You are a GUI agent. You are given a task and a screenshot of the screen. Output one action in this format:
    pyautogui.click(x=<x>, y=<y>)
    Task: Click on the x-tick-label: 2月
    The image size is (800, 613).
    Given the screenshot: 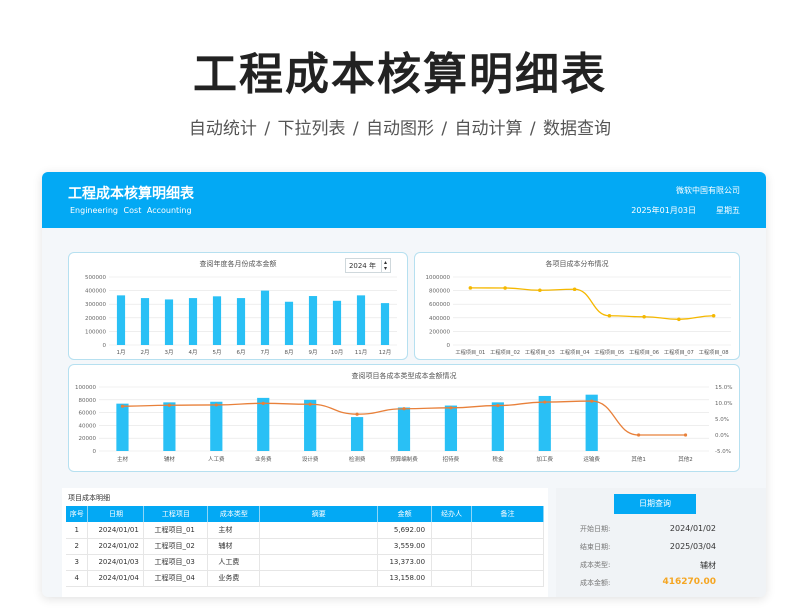 What is the action you would take?
    pyautogui.click(x=145, y=352)
    